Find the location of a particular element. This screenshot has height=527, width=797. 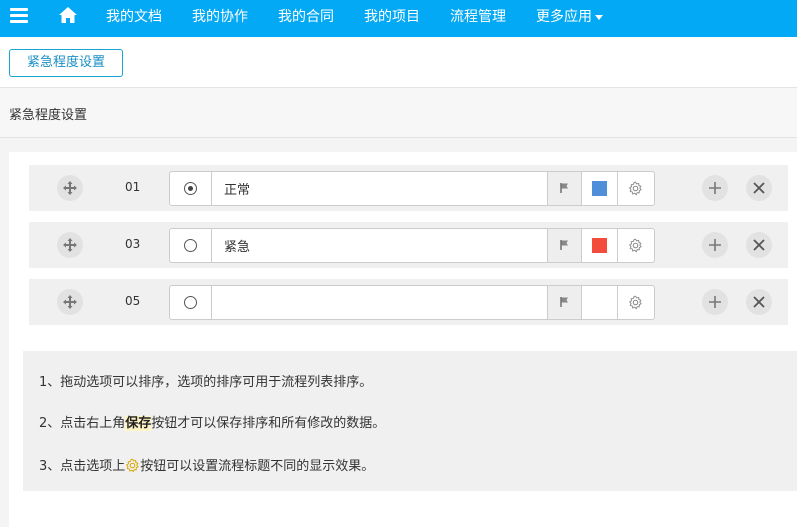

radio-checked-icon is located at coordinates (190, 188).